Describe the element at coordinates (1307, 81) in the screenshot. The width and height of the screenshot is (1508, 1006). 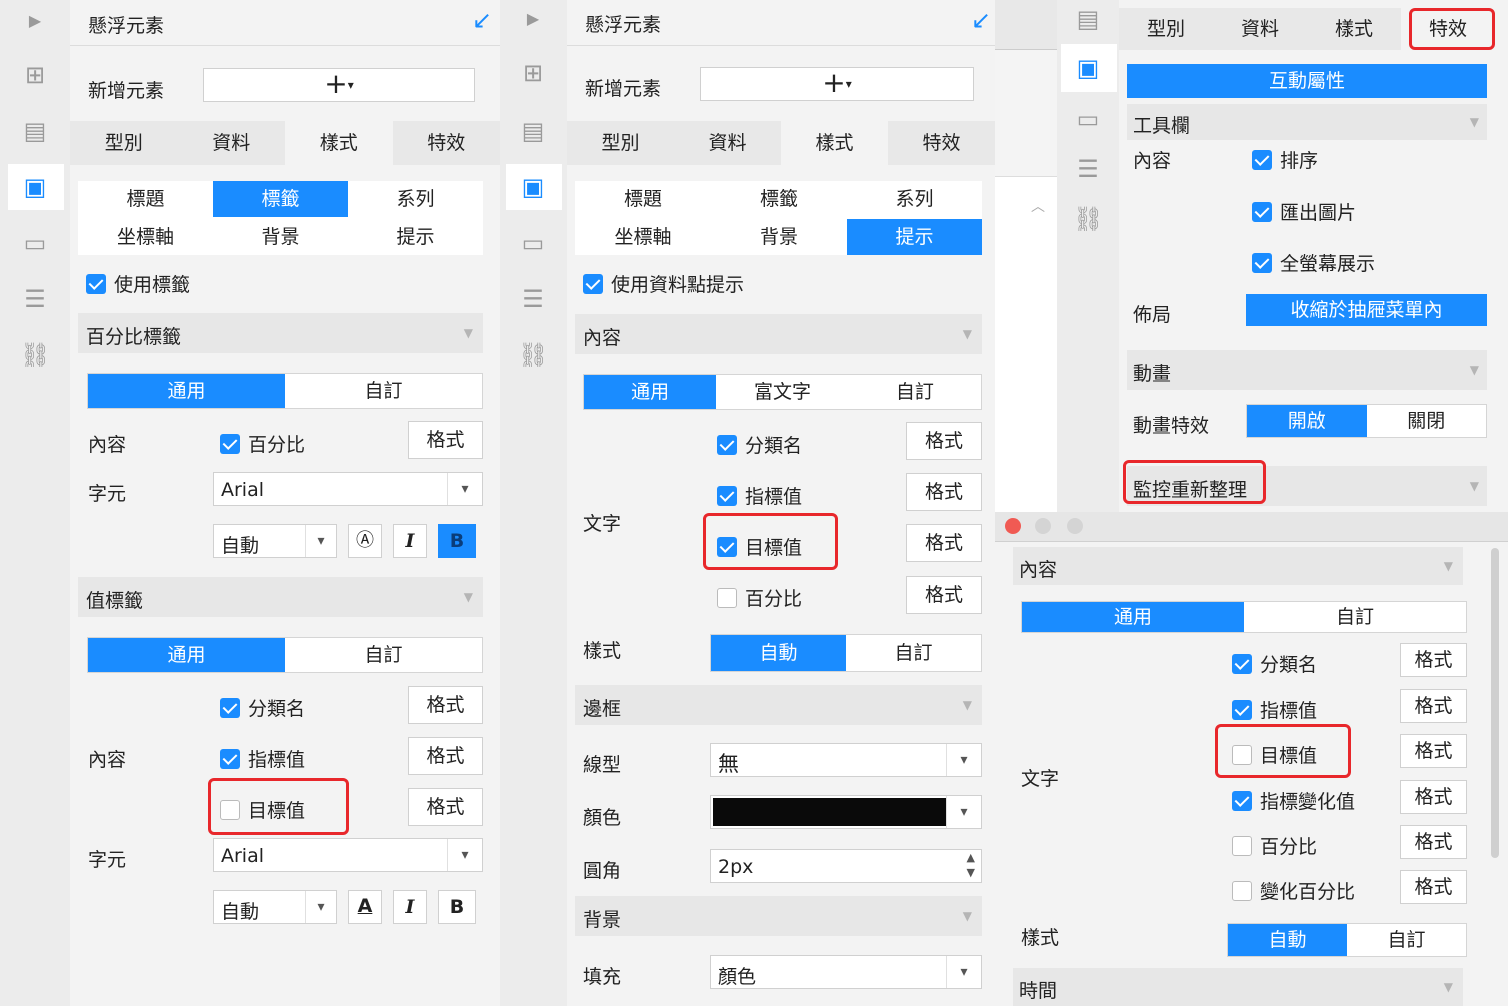
I see `interaction-attr-bar: 互動屬性` at that location.